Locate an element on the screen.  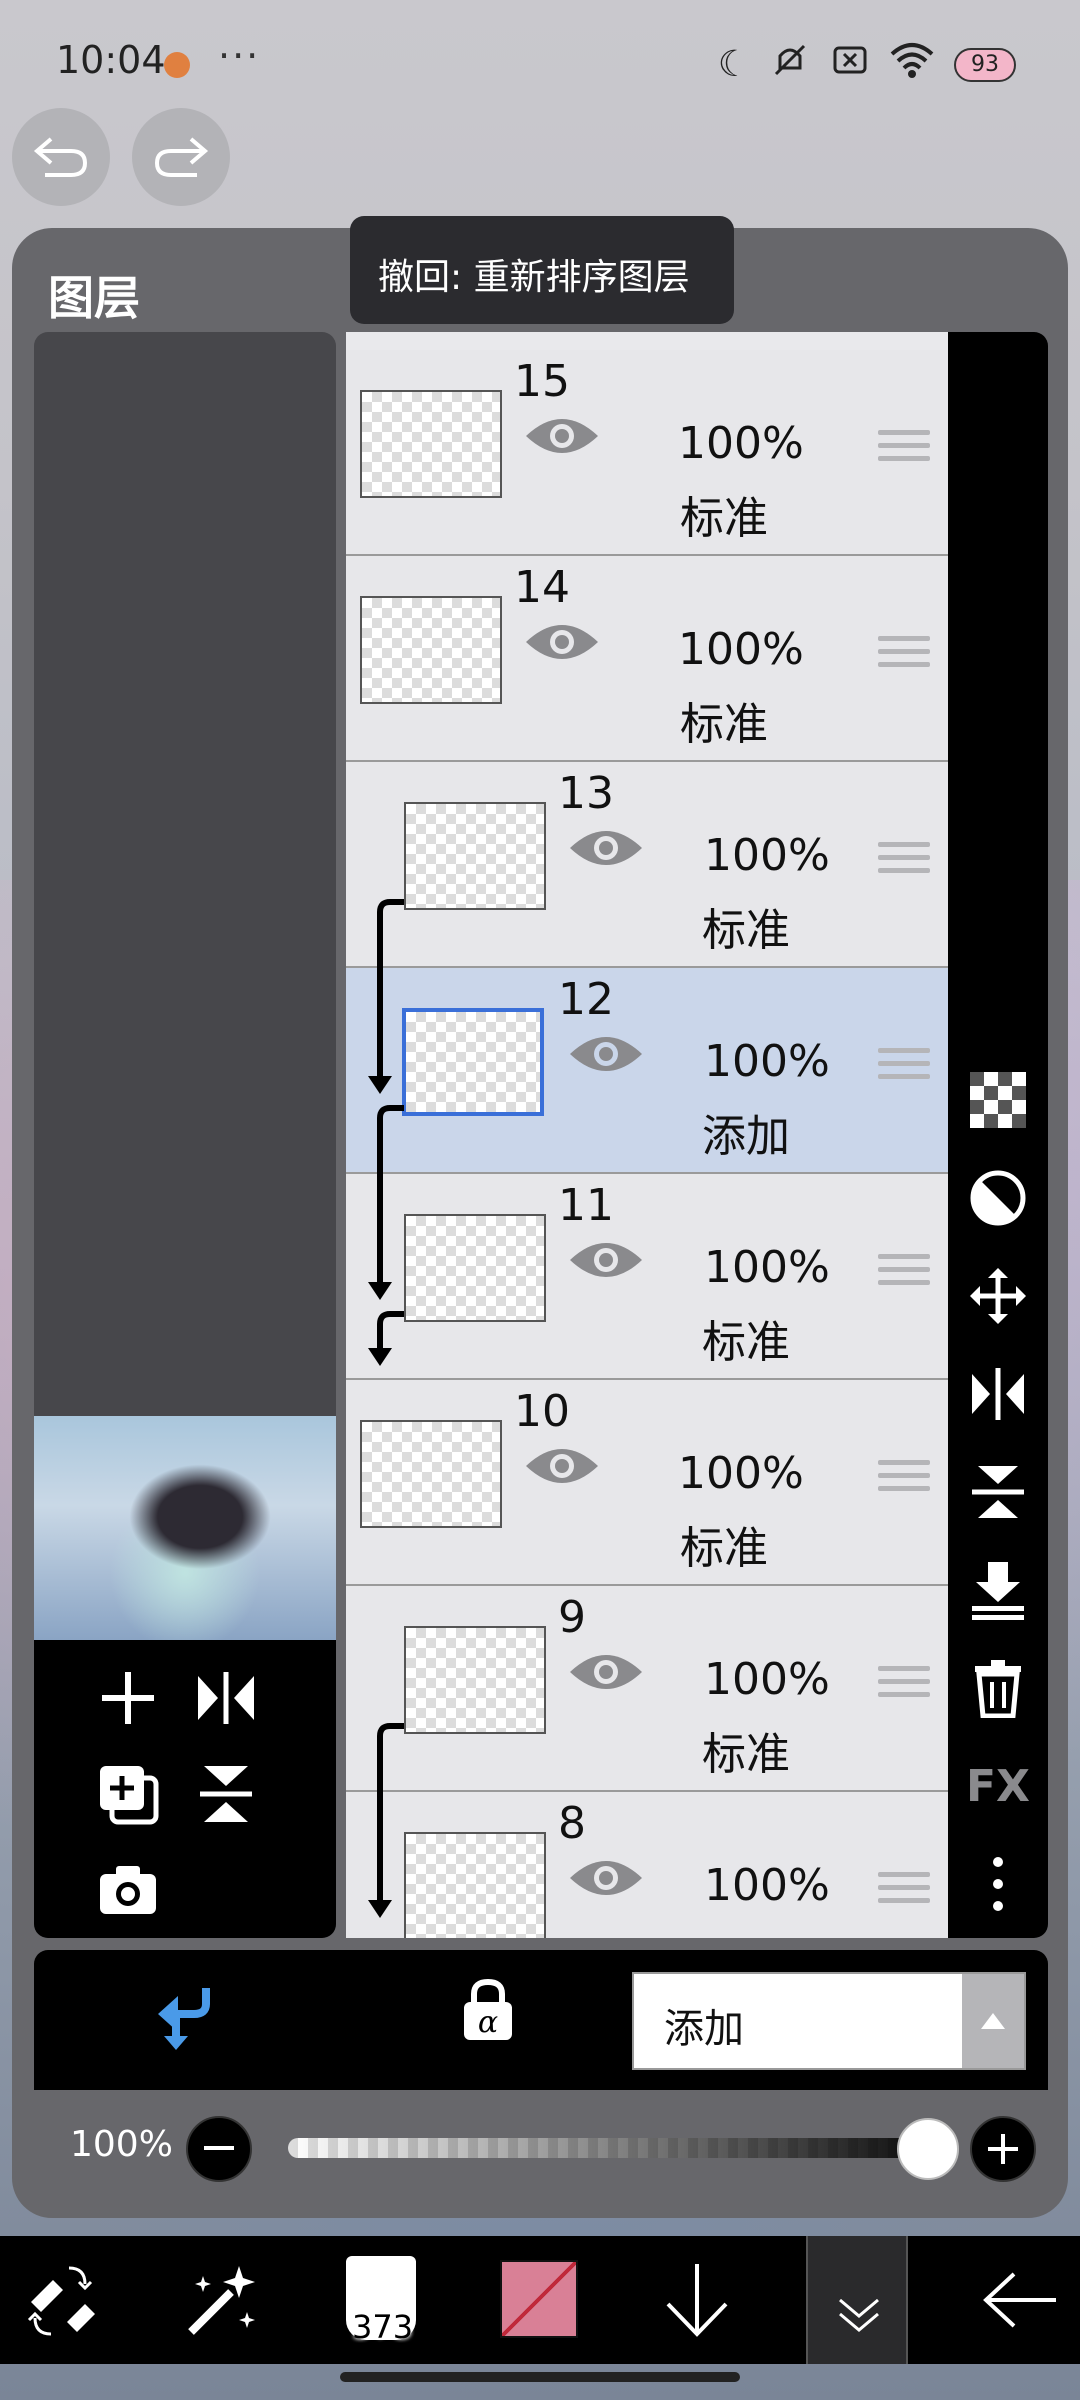
layer-number: 13 is located at coordinates (586, 793).